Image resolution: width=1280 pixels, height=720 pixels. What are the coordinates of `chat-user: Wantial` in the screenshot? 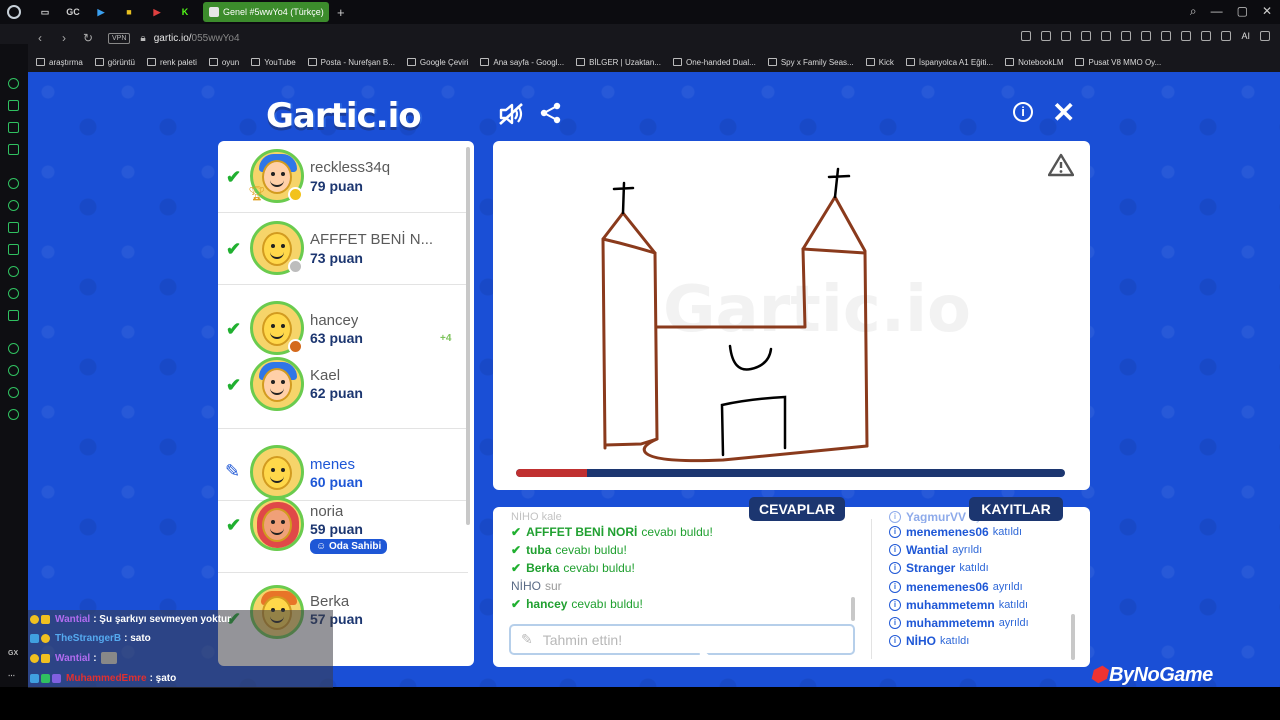 It's located at (73, 658).